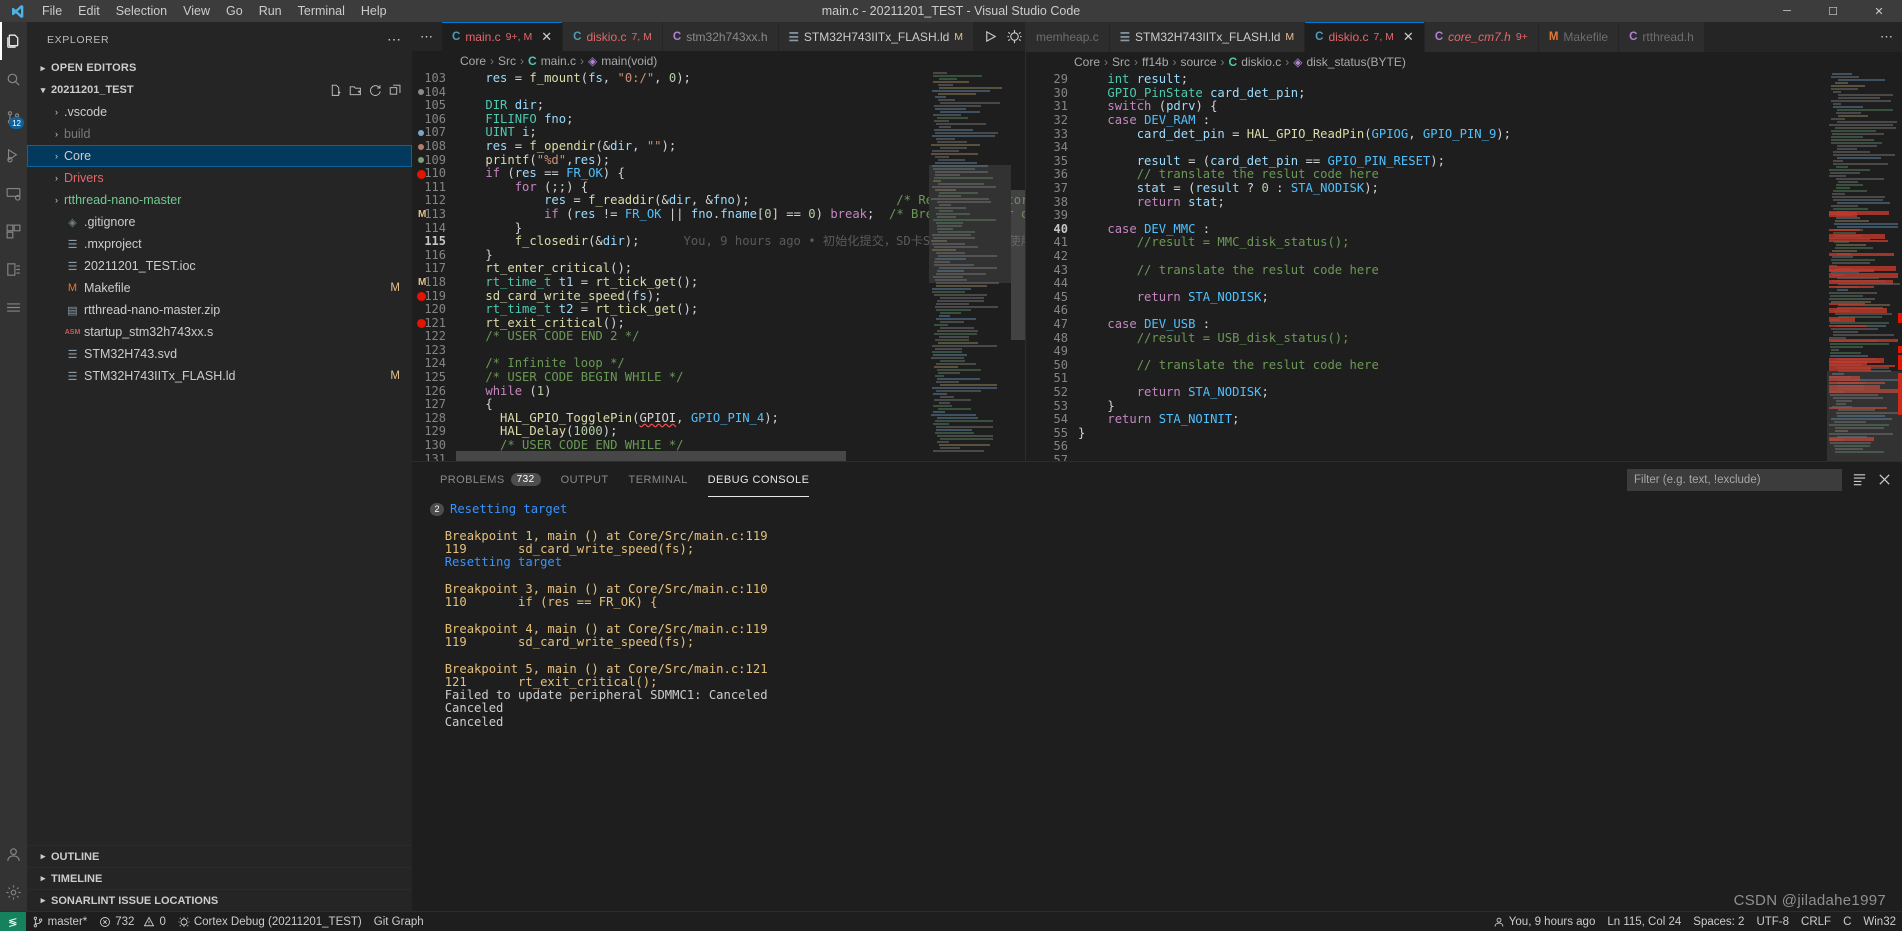 The height and width of the screenshot is (931, 1902). I want to click on file-tree-item: › .vscode, so click(219, 112).